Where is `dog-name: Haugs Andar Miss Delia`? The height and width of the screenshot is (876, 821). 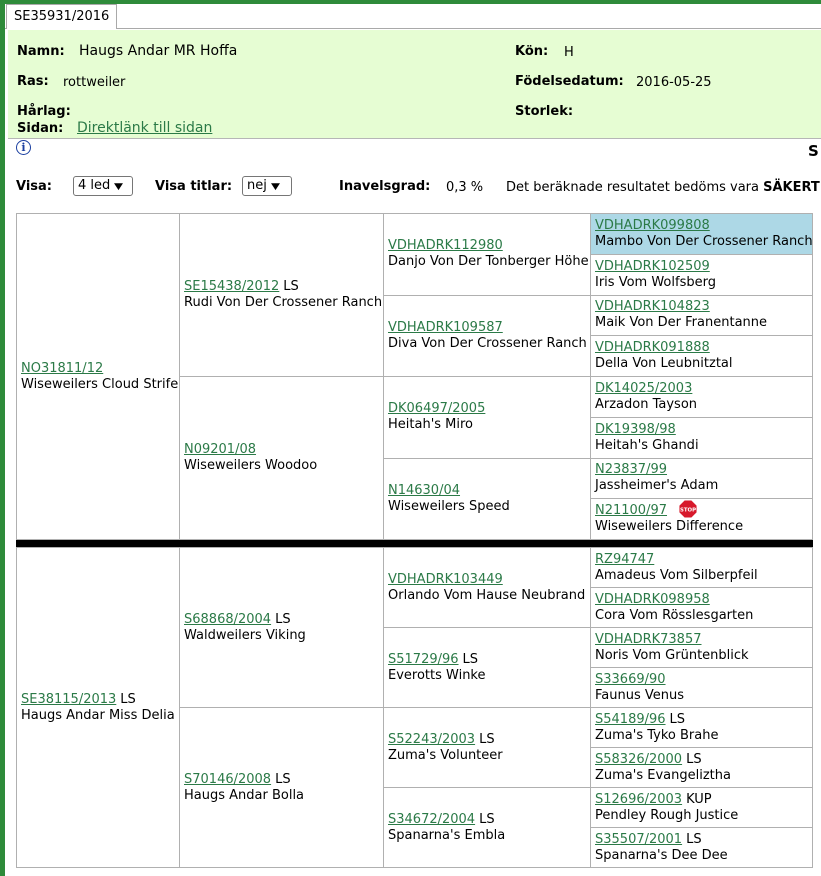
dog-name: Haugs Andar Miss Delia is located at coordinates (98, 715).